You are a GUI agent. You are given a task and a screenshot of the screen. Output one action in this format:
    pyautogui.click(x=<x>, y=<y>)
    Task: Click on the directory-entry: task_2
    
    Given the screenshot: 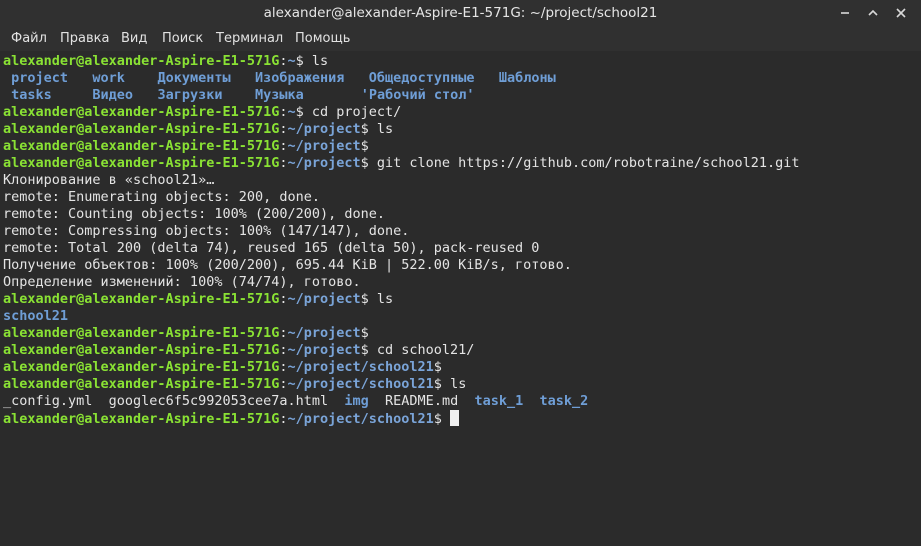 What is the action you would take?
    pyautogui.click(x=564, y=401)
    